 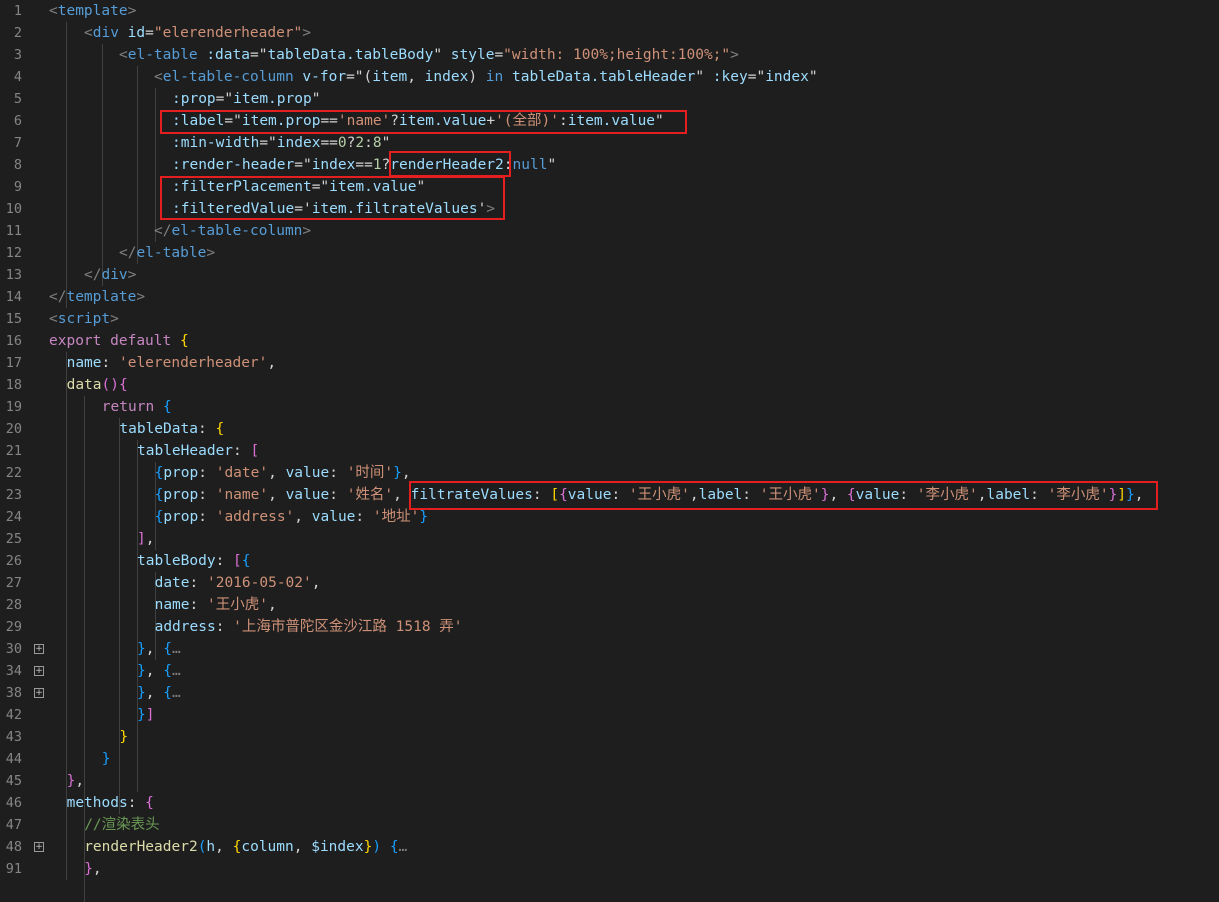 What do you see at coordinates (121, 825) in the screenshot?
I see `code-text: //渲染表头` at bounding box center [121, 825].